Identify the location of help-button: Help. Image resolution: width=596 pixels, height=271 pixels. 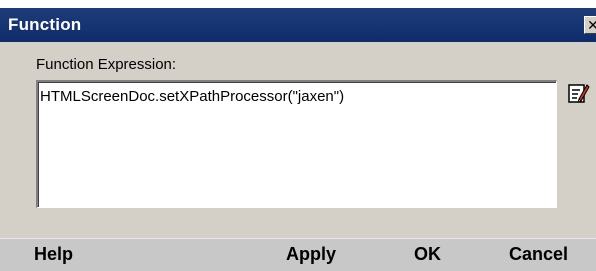
(53, 254).